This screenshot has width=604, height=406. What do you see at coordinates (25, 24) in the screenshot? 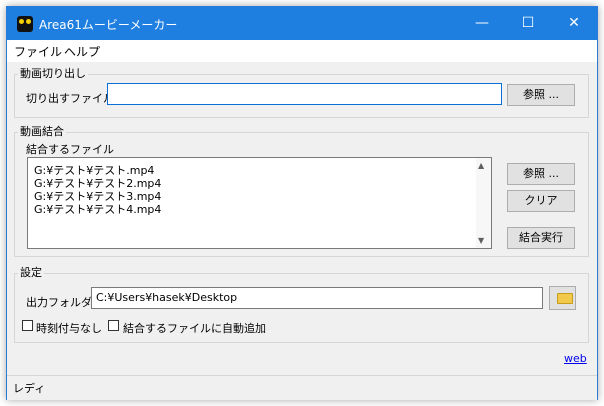
I see `app-icon` at bounding box center [25, 24].